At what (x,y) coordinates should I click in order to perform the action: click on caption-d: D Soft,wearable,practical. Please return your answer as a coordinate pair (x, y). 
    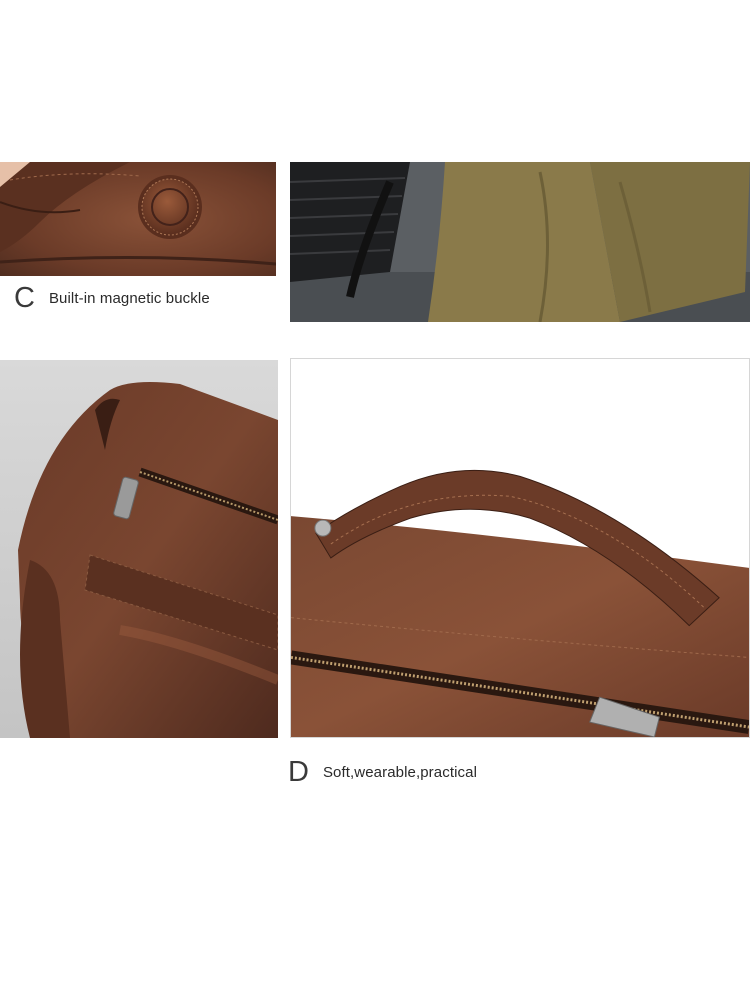
    Looking at the image, I should click on (382, 772).